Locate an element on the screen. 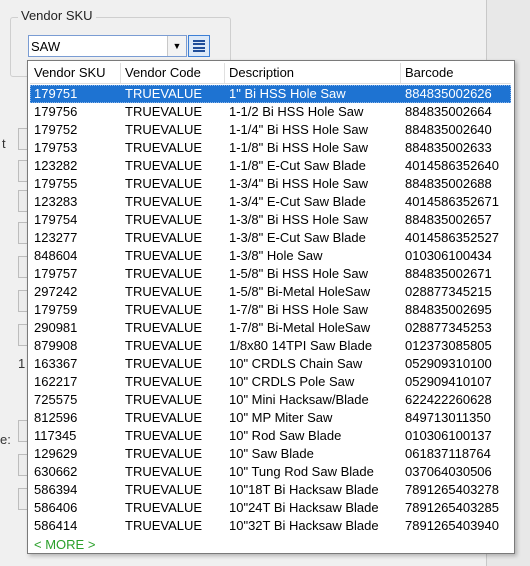 The image size is (530, 566). row-barcode: 061837118764 is located at coordinates (448, 453).